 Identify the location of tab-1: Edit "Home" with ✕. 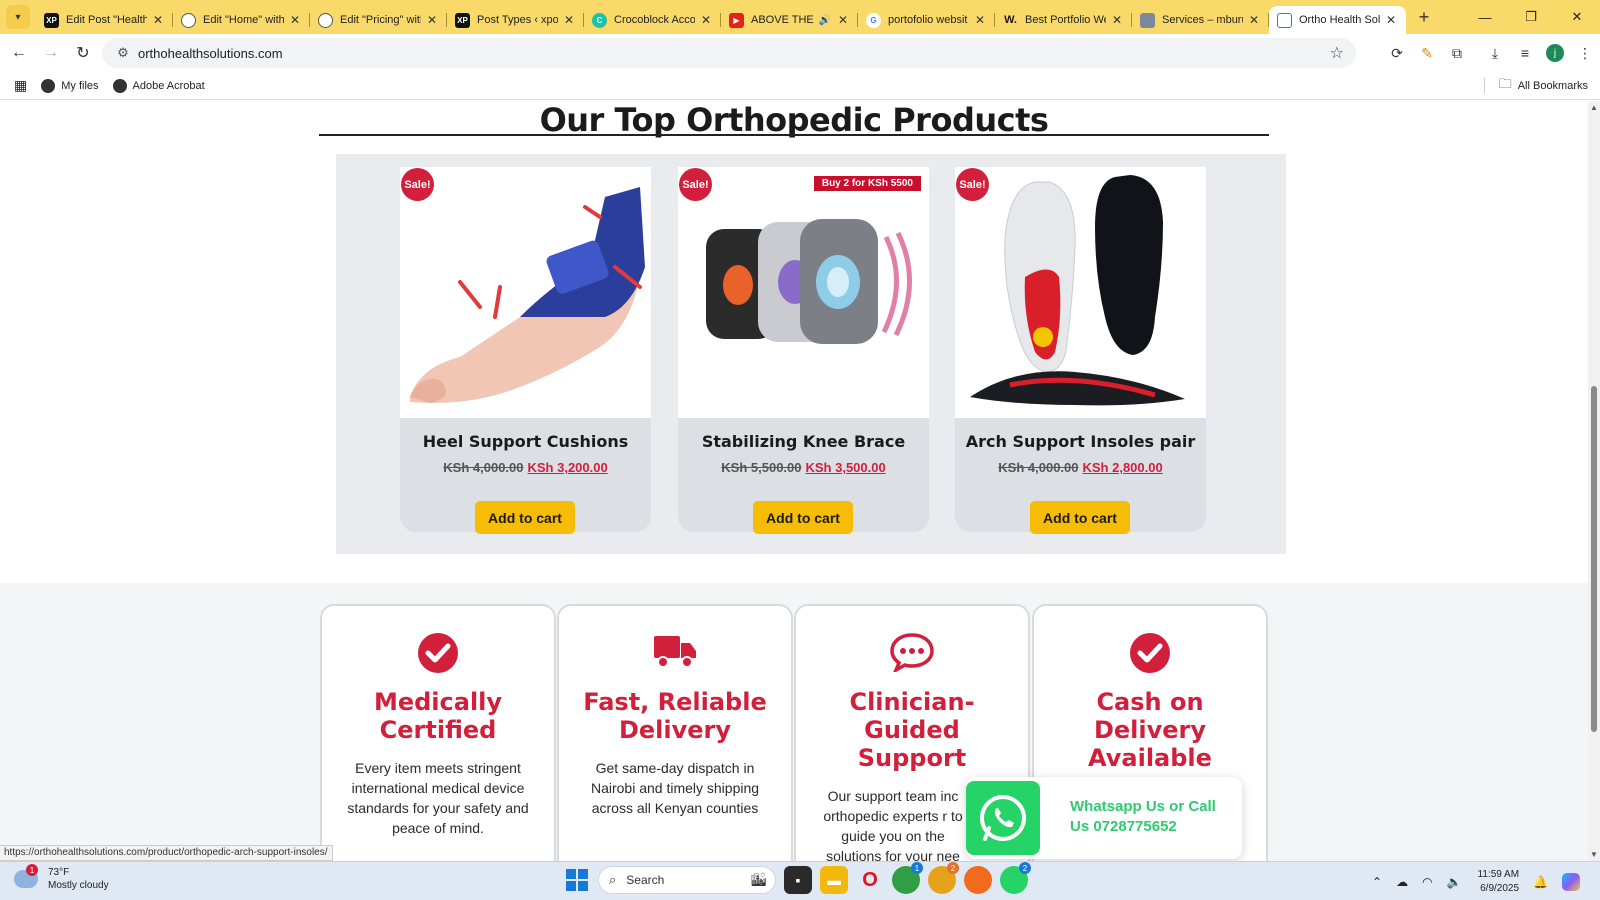
(241, 20).